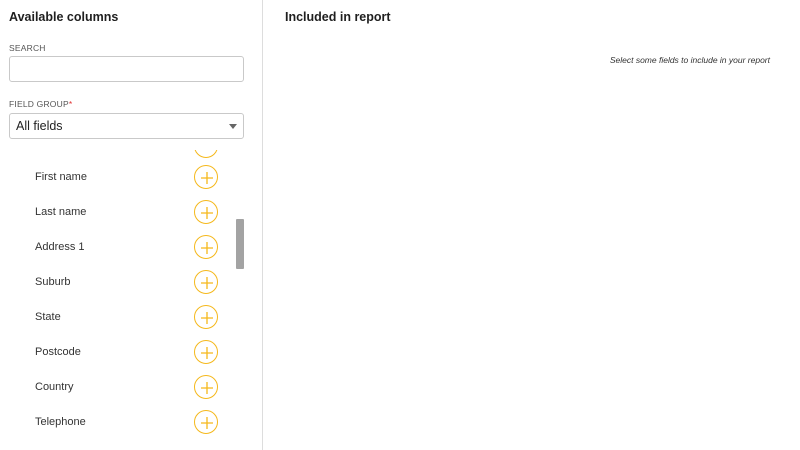 The height and width of the screenshot is (450, 800). Describe the element at coordinates (27, 48) in the screenshot. I see `search-label: SEARCH` at that location.